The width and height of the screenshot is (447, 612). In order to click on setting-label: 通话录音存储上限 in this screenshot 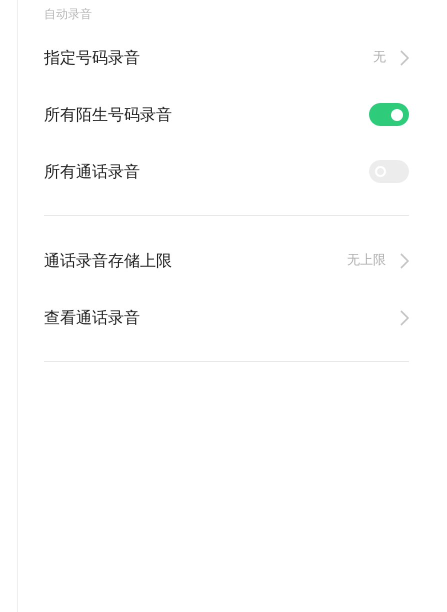, I will do `click(108, 261)`.